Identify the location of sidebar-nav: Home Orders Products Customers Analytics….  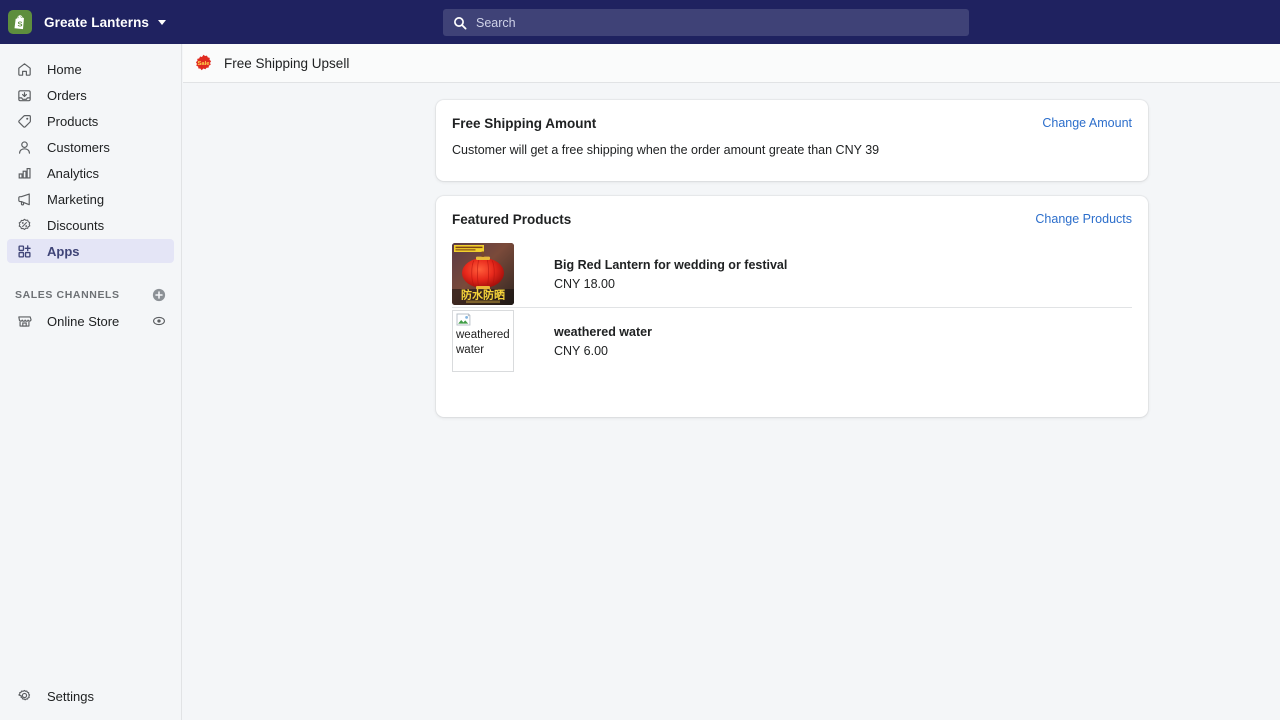
(90, 153).